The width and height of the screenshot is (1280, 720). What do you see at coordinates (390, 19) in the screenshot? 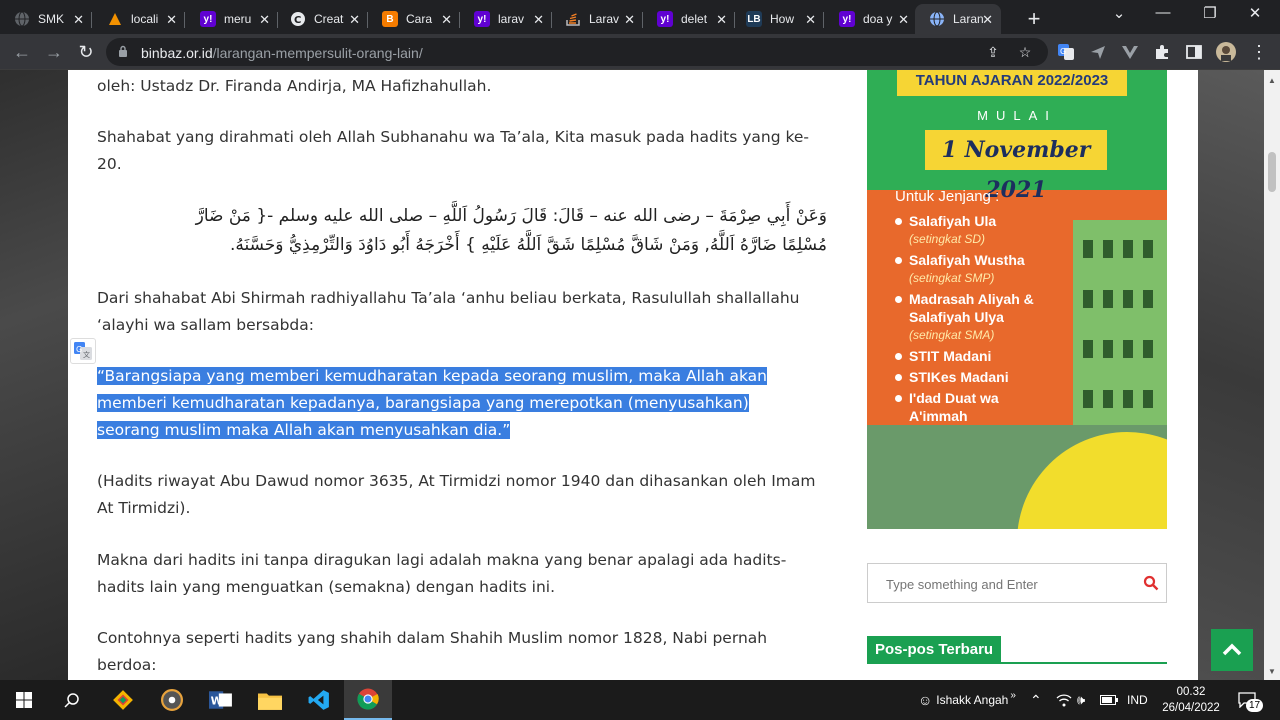
I see `tab-favicon-icon: B` at bounding box center [390, 19].